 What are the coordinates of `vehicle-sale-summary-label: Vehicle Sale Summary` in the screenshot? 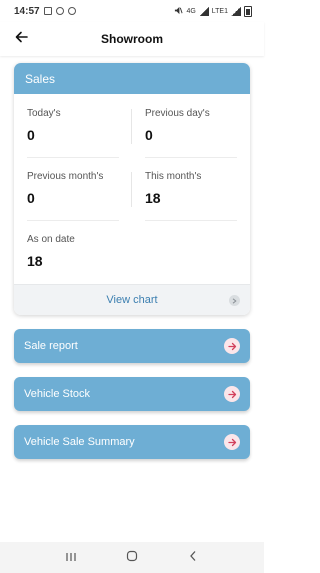 It's located at (79, 442).